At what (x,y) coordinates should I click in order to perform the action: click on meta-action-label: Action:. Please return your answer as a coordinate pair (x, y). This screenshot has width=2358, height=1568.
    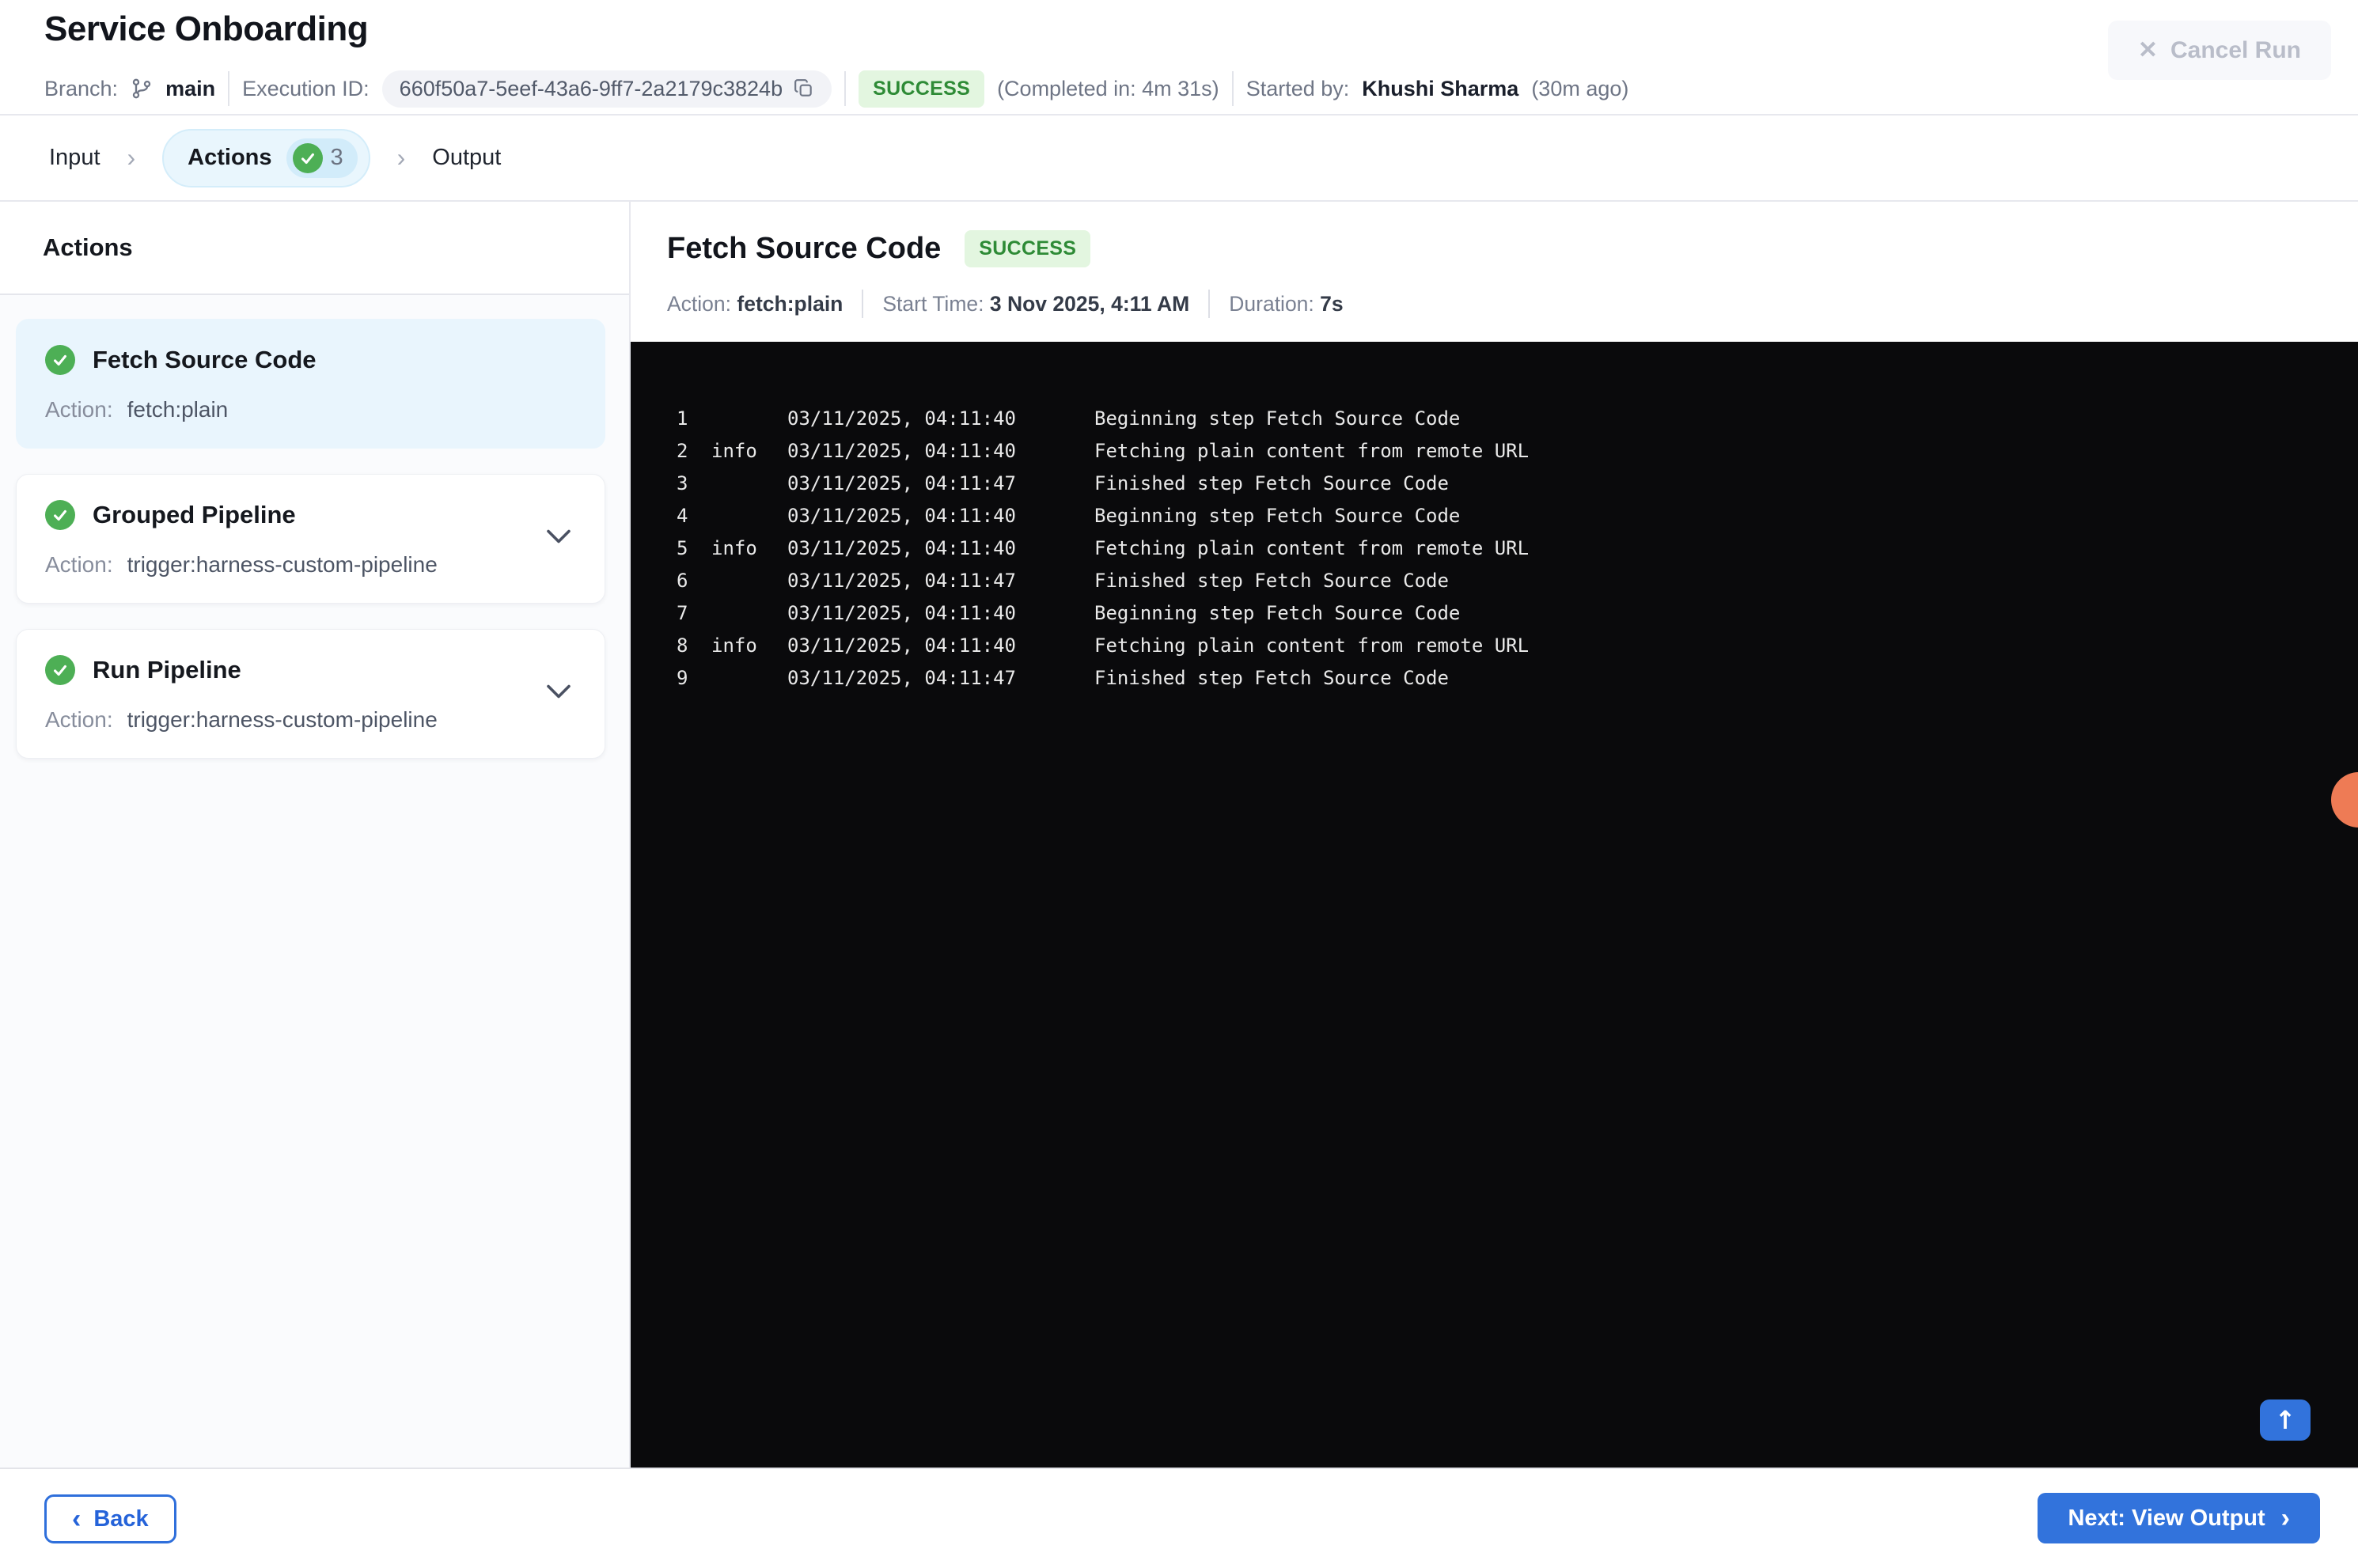
    Looking at the image, I should click on (699, 303).